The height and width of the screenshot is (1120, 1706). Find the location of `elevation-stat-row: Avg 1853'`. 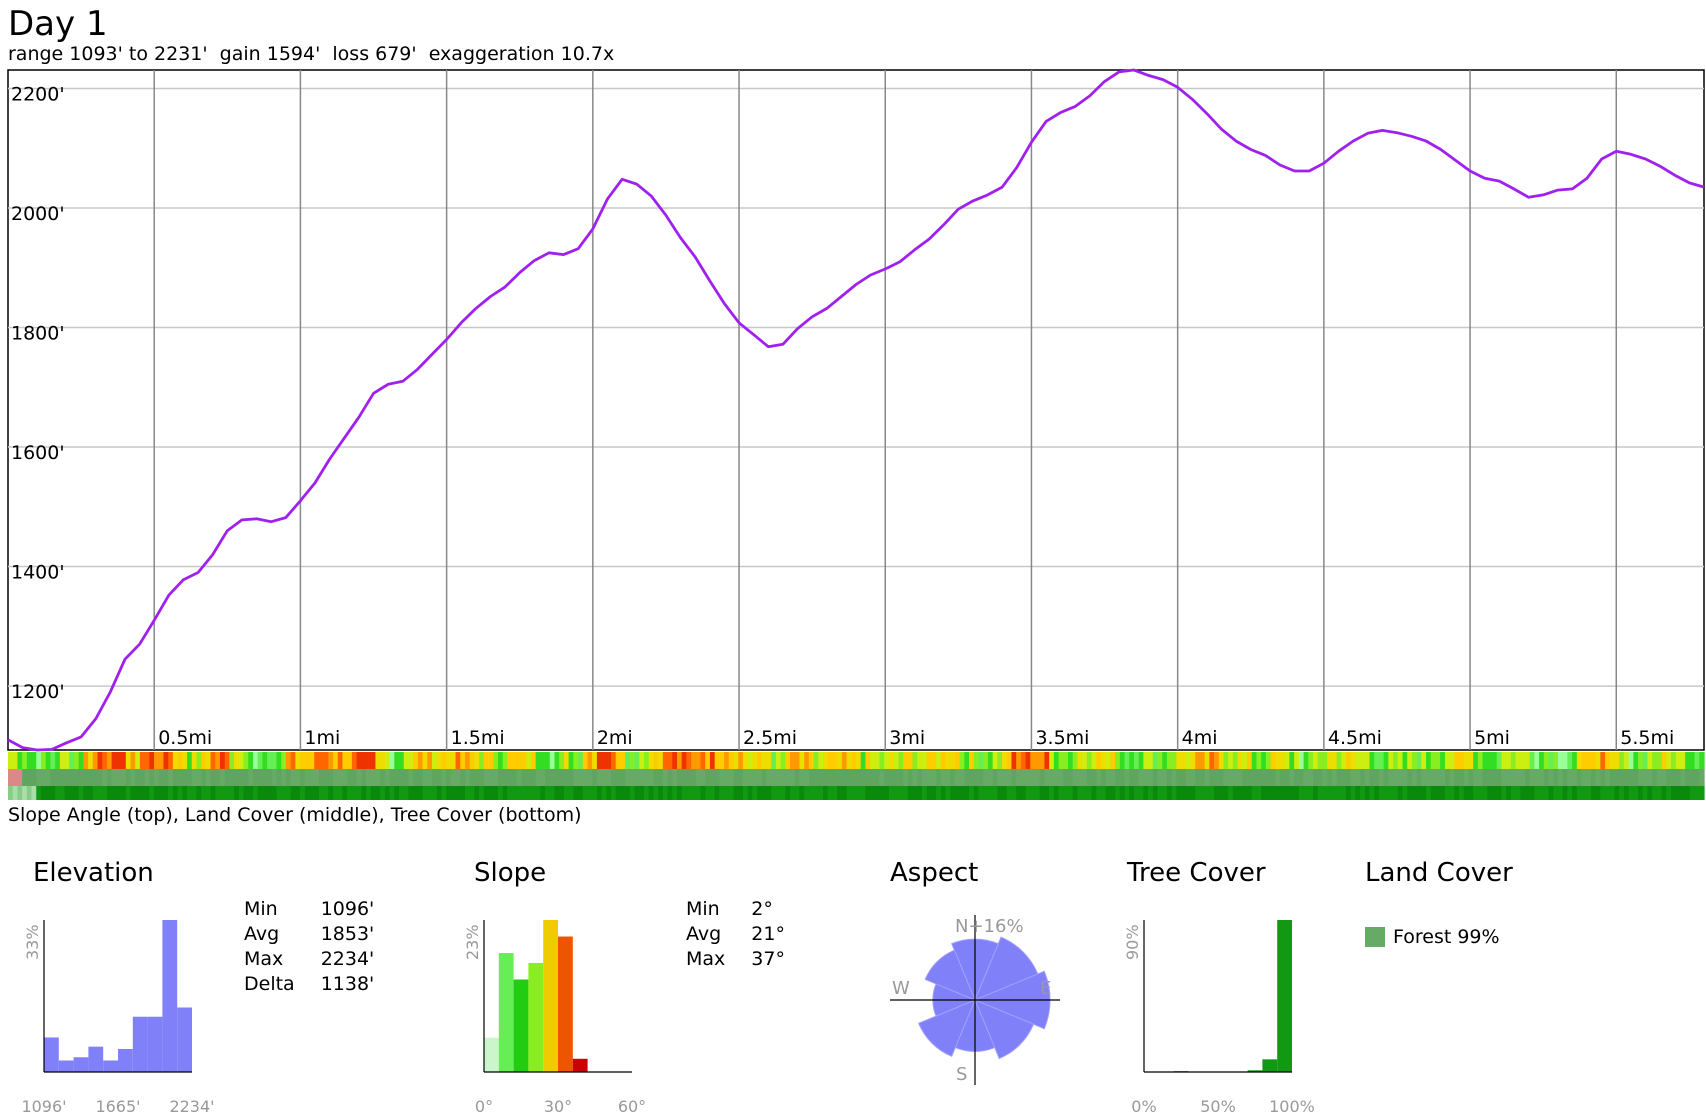

elevation-stat-row: Avg 1853' is located at coordinates (322, 934).